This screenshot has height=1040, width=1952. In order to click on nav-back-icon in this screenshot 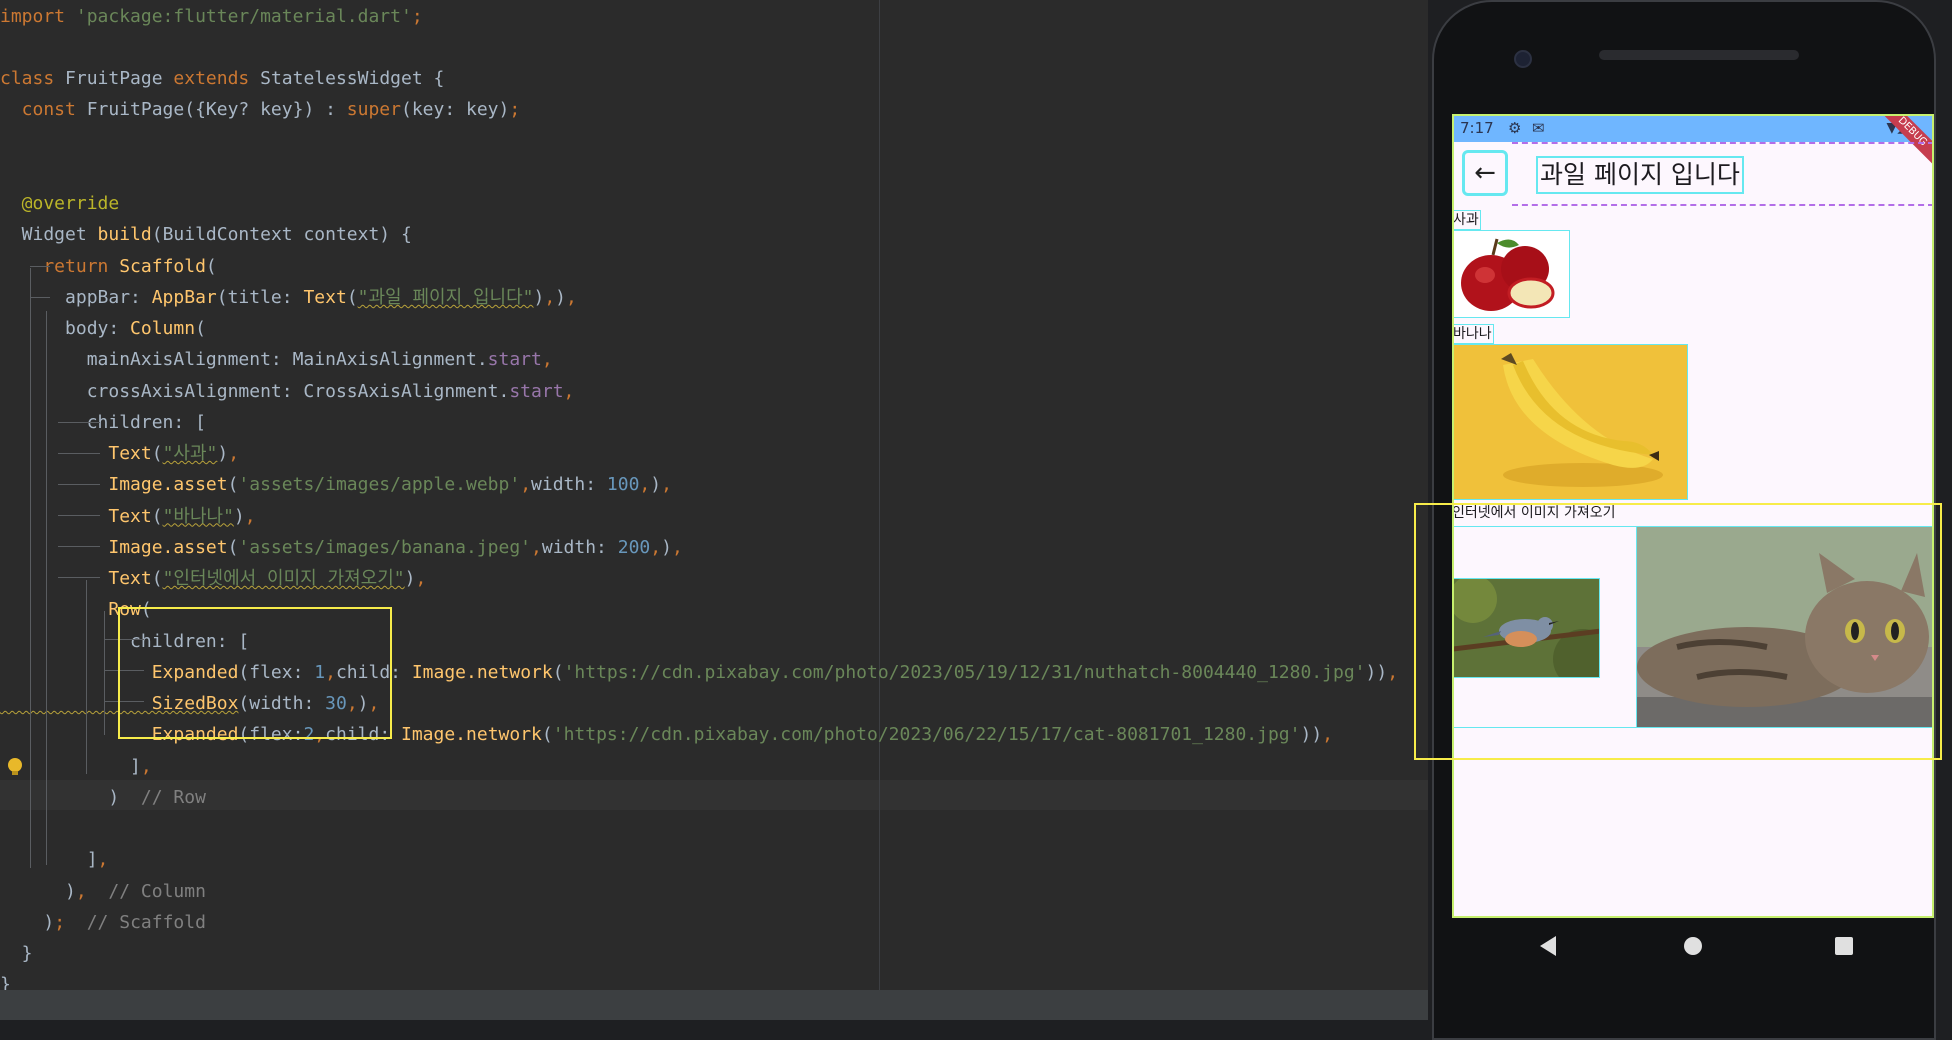, I will do `click(1548, 946)`.